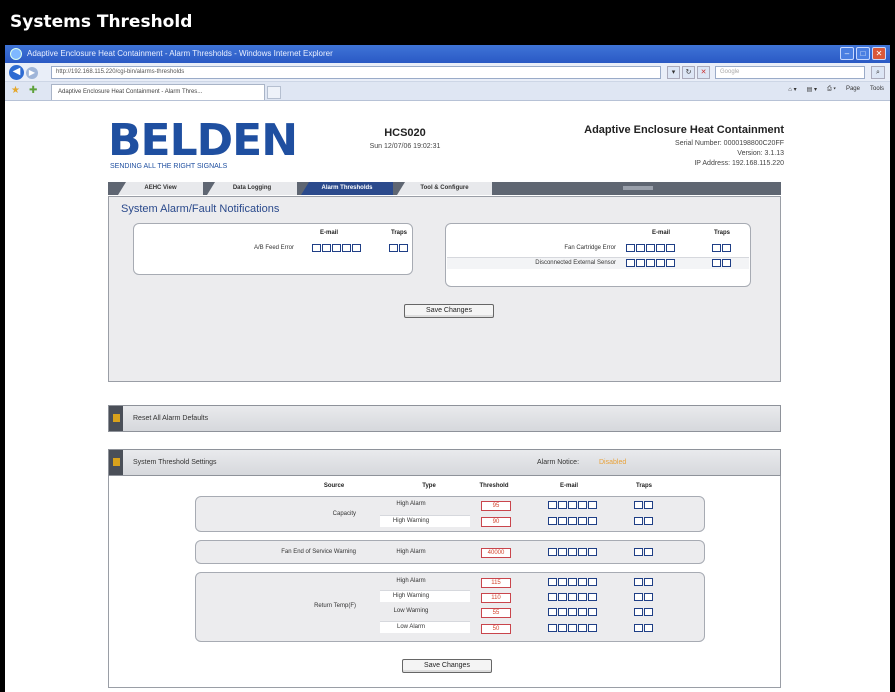 The height and width of the screenshot is (692, 895). I want to click on reset-defaults-section: Reset All Alarm Defaults, so click(444, 418).